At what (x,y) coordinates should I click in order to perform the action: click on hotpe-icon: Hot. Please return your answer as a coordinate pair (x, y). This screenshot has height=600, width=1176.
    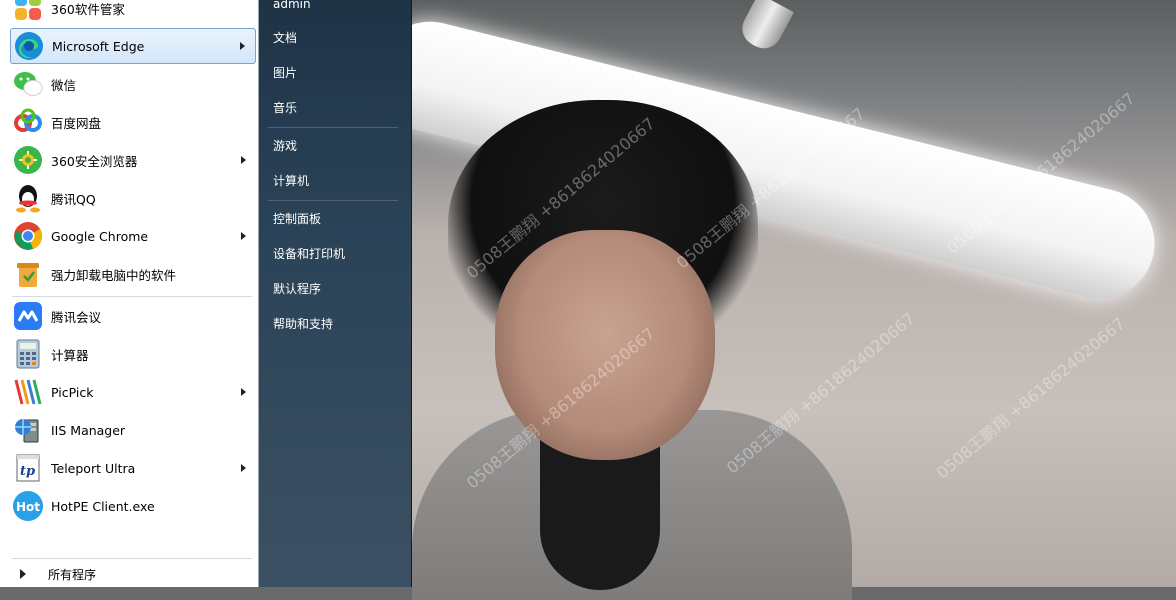
    Looking at the image, I should click on (28, 506).